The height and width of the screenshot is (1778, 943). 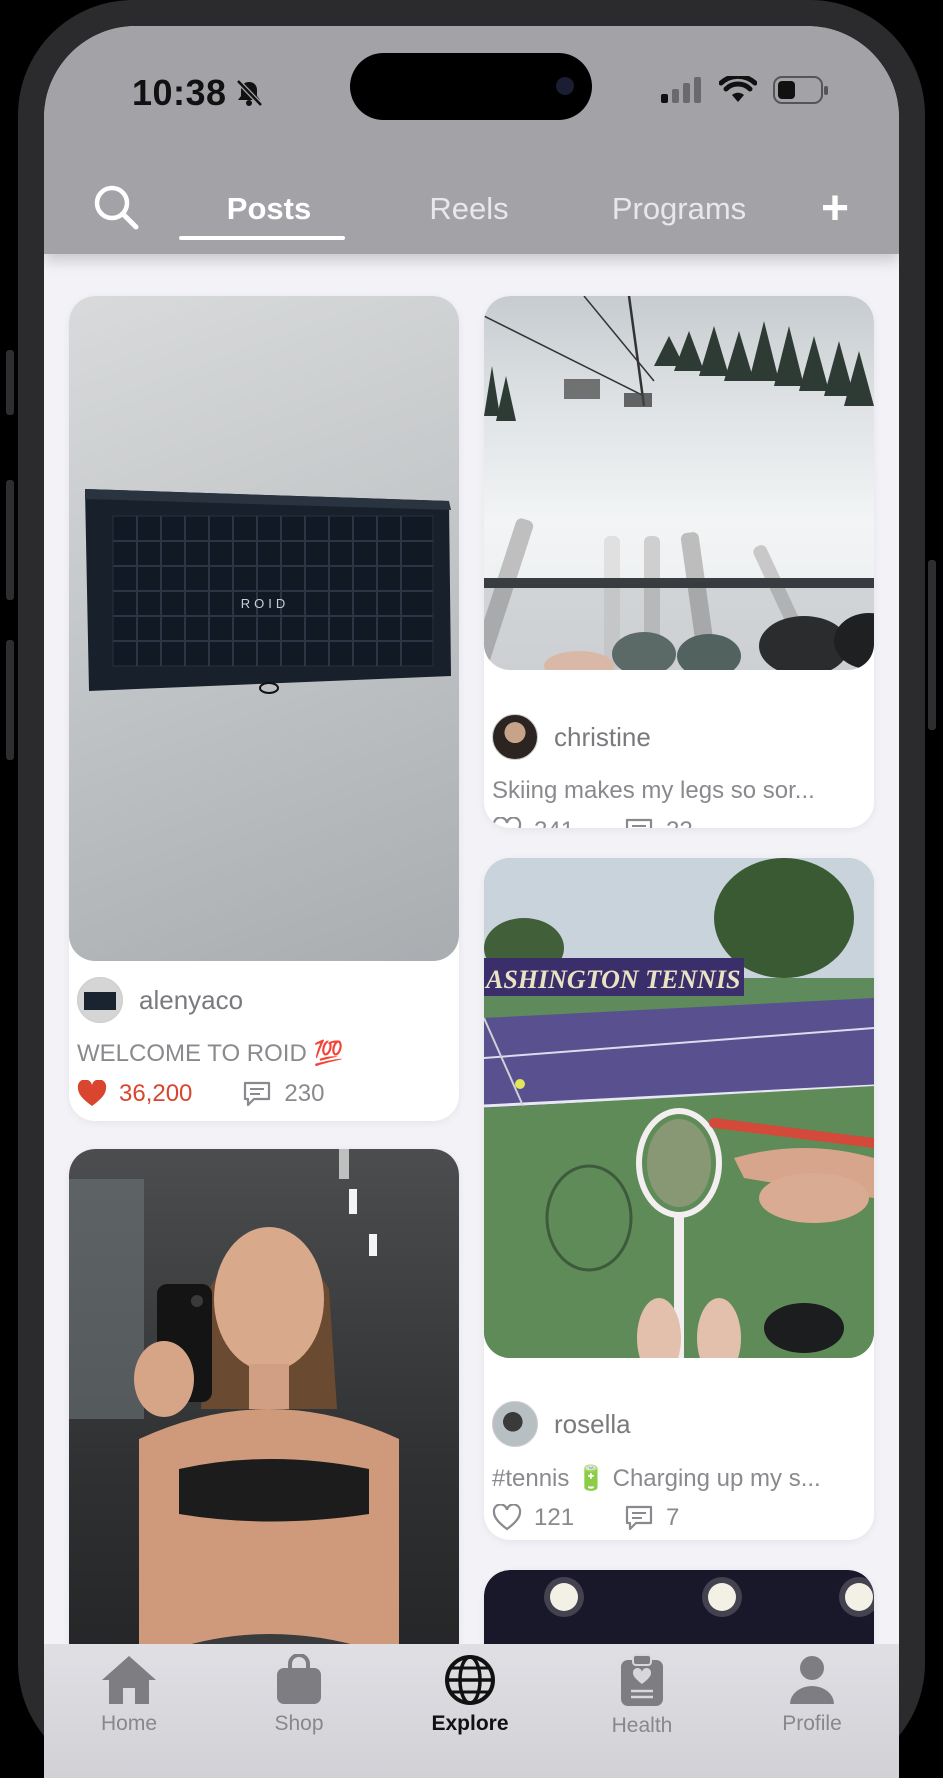 What do you see at coordinates (554, 822) in the screenshot?
I see `like-count: 241` at bounding box center [554, 822].